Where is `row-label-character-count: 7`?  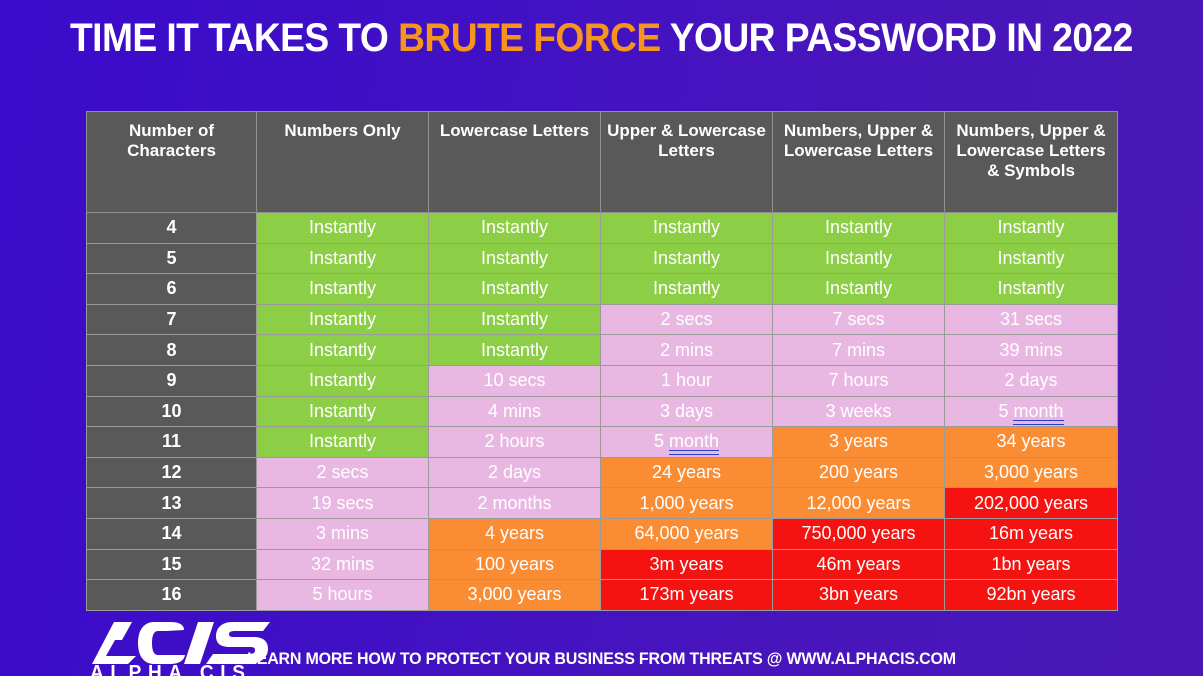
row-label-character-count: 7 is located at coordinates (171, 319).